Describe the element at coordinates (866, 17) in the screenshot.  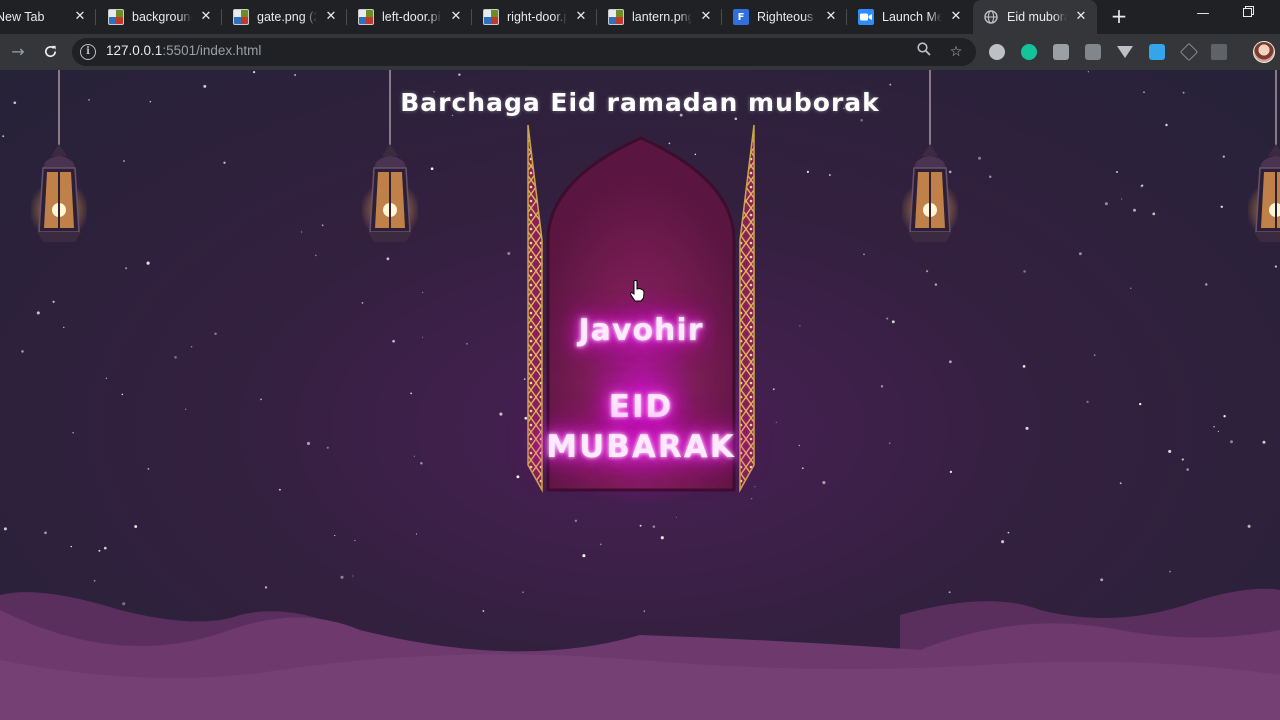
I see `zoom-camera-icon` at that location.